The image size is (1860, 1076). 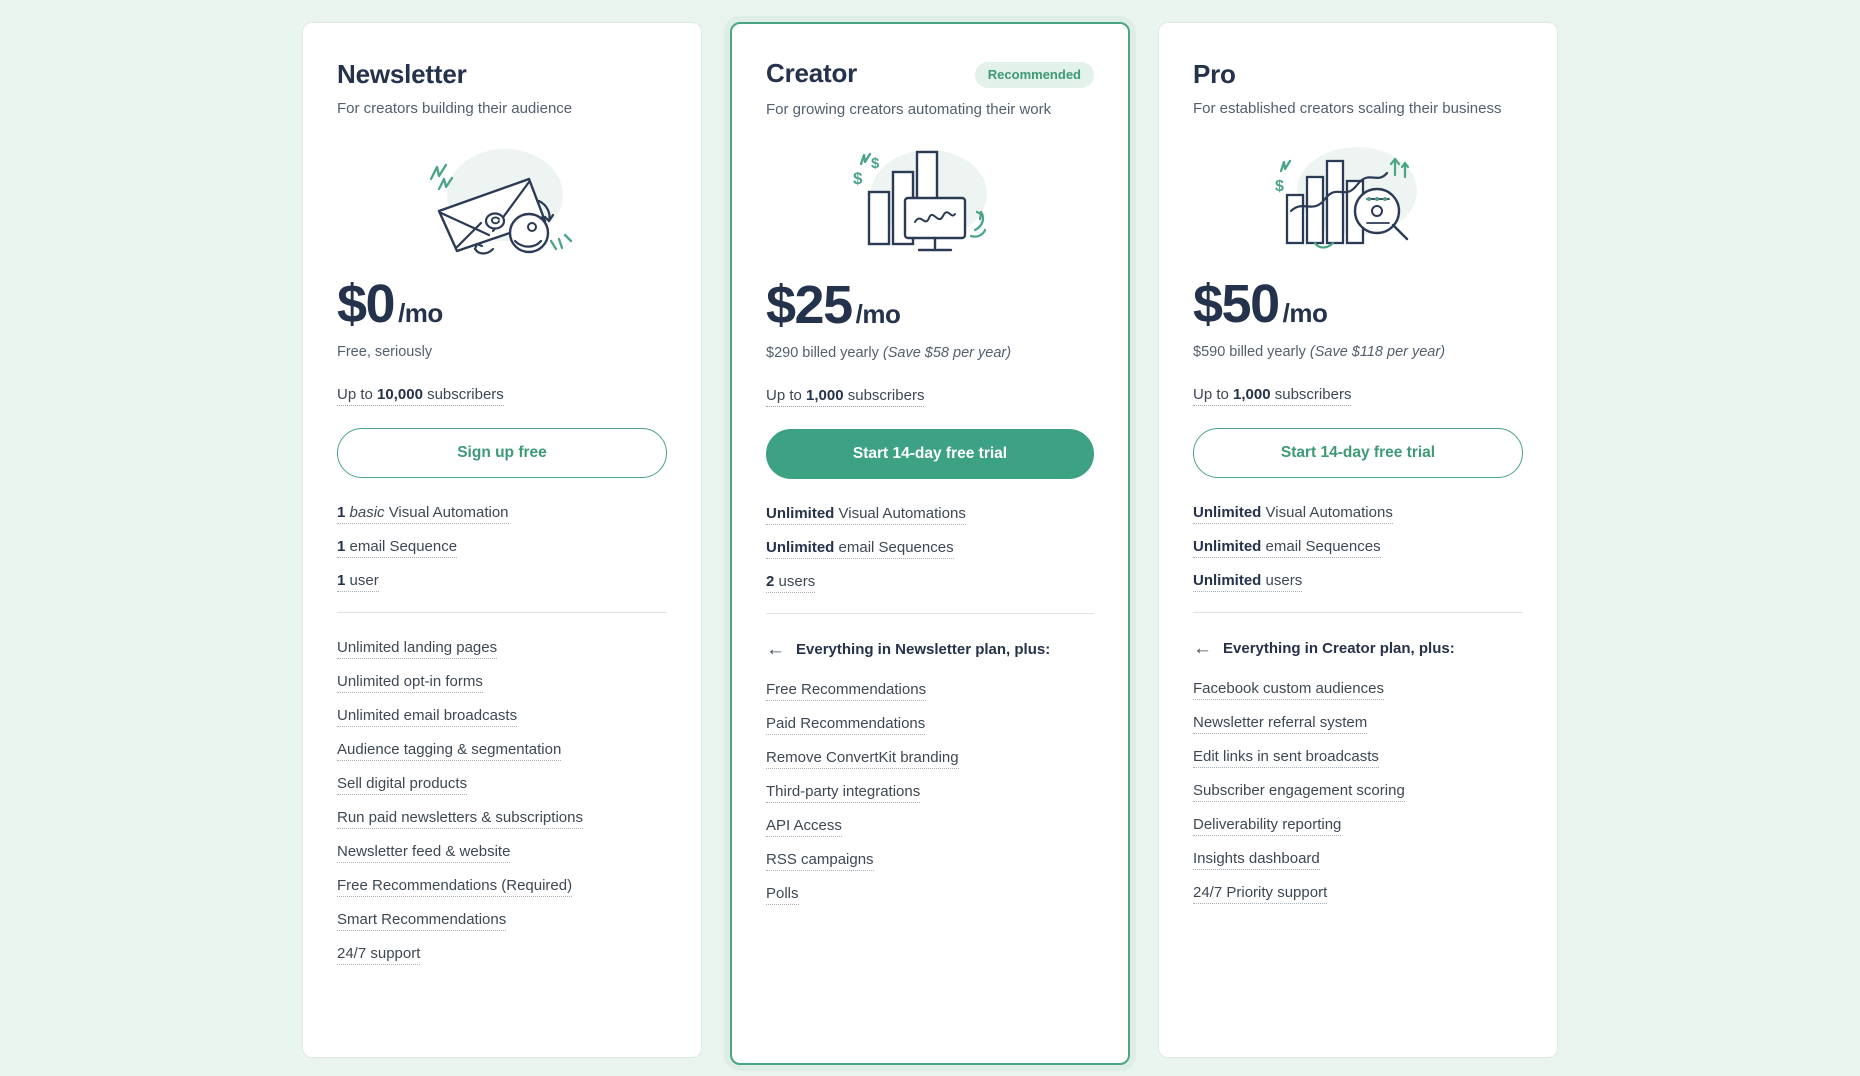 I want to click on feature-item: Run paid newsletters & subscriptions, so click(x=502, y=818).